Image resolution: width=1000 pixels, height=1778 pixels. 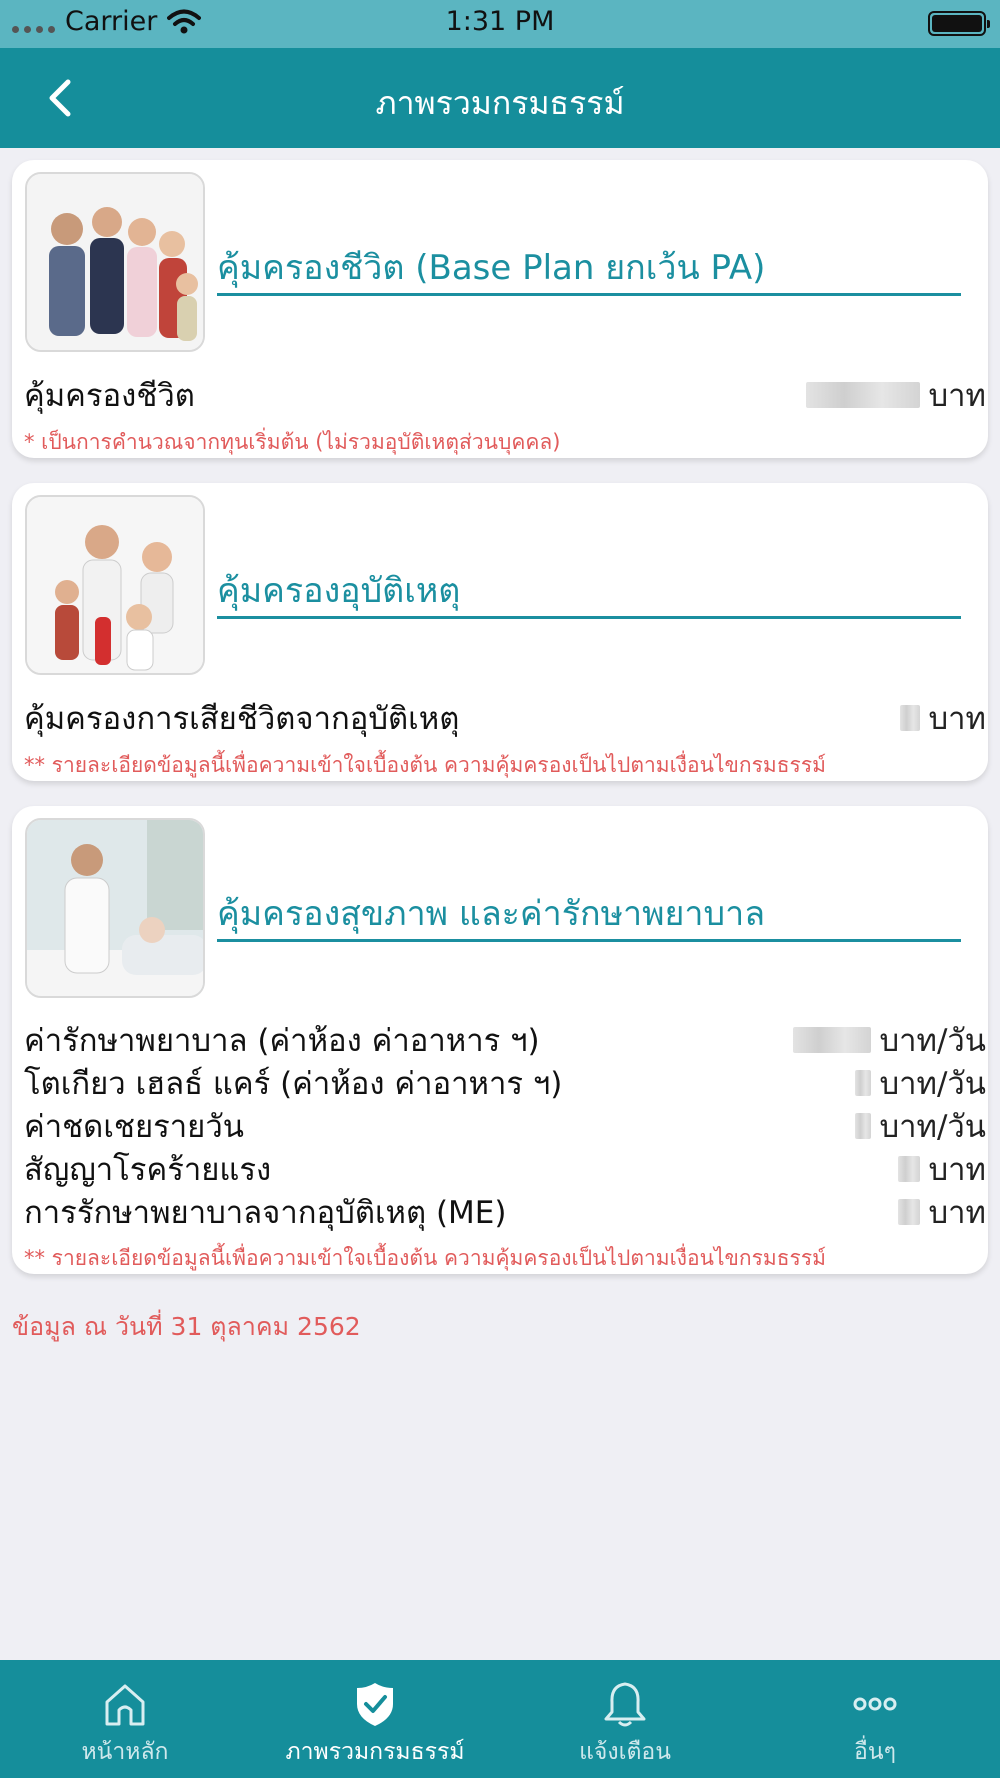 What do you see at coordinates (505, 718) in the screenshot?
I see `coverage-row: คุ้มครองการเสียชีวิตจากอุบัติเหตุ บาท` at bounding box center [505, 718].